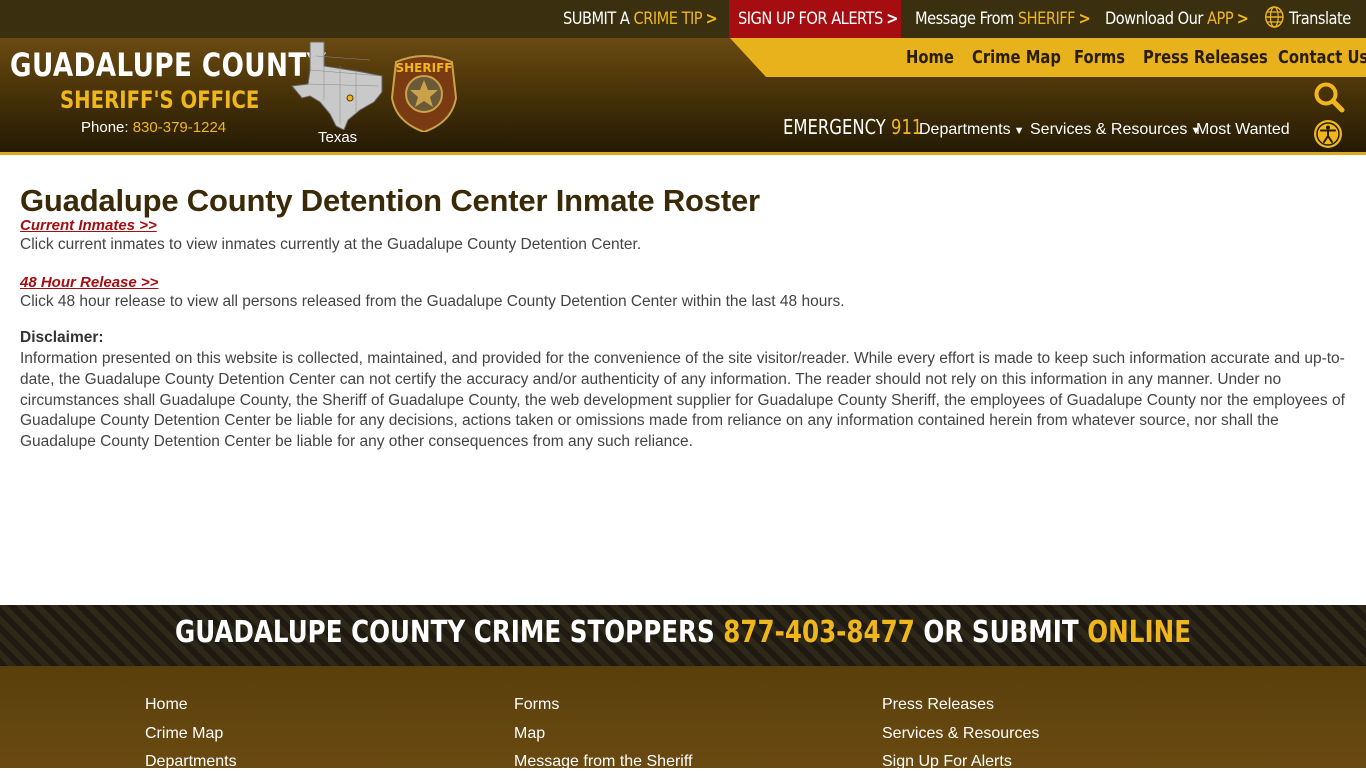  I want to click on header-divider, so click(683, 153).